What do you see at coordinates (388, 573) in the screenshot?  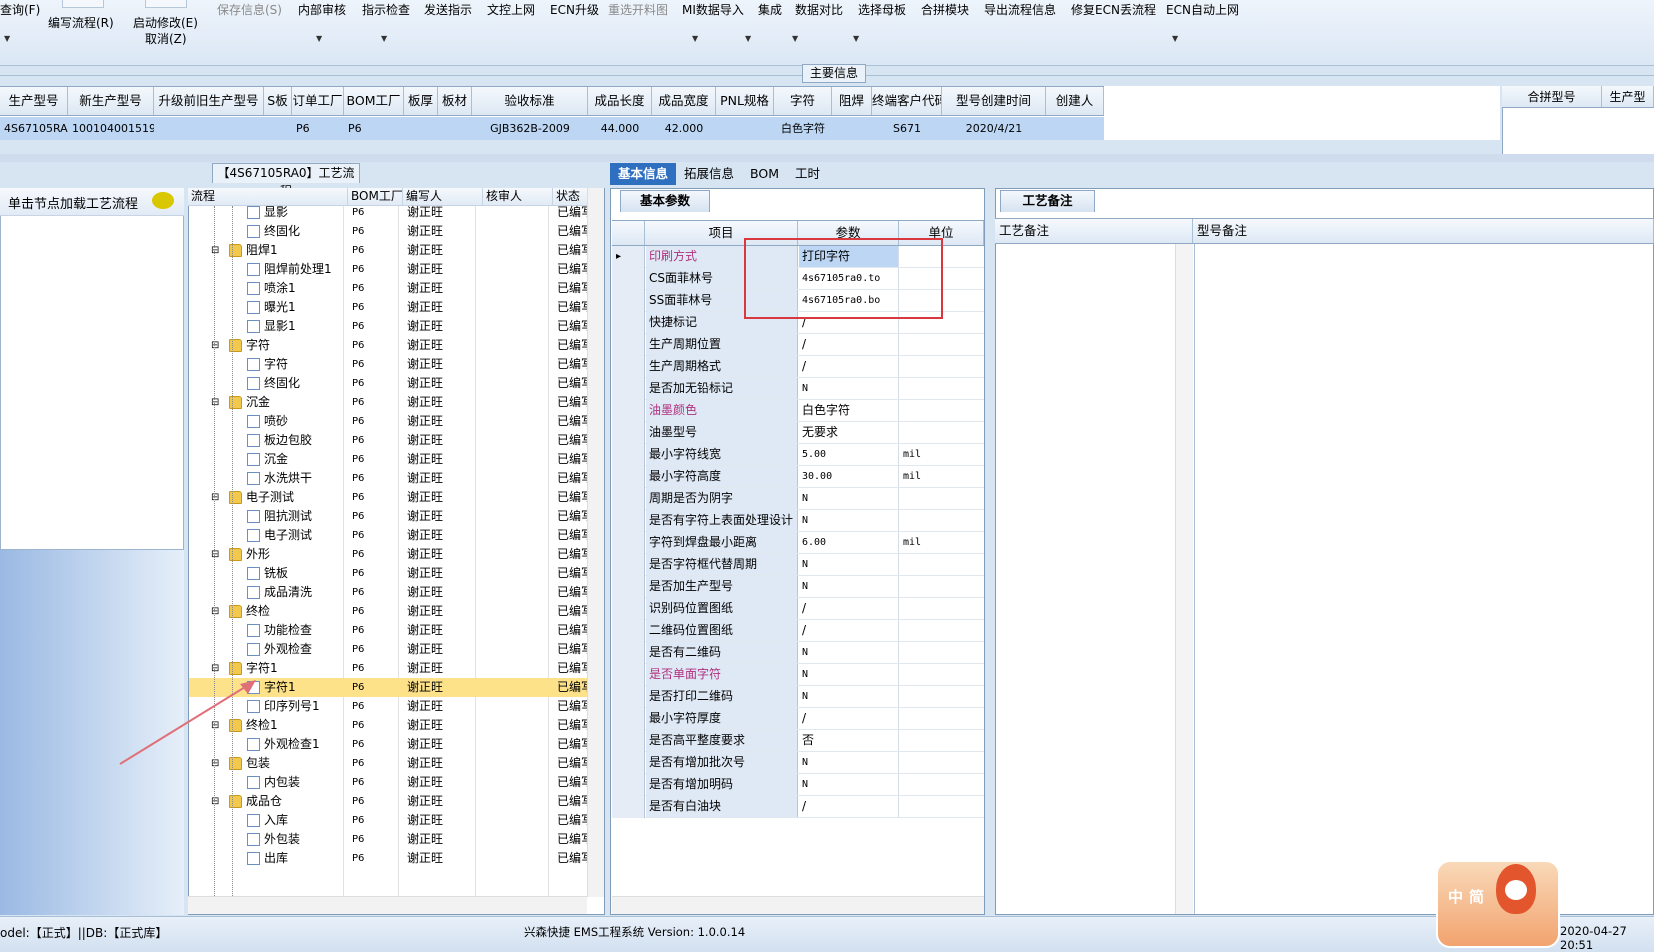 I see `tree-row: 铣板 P6 谢正旺 已编写` at bounding box center [388, 573].